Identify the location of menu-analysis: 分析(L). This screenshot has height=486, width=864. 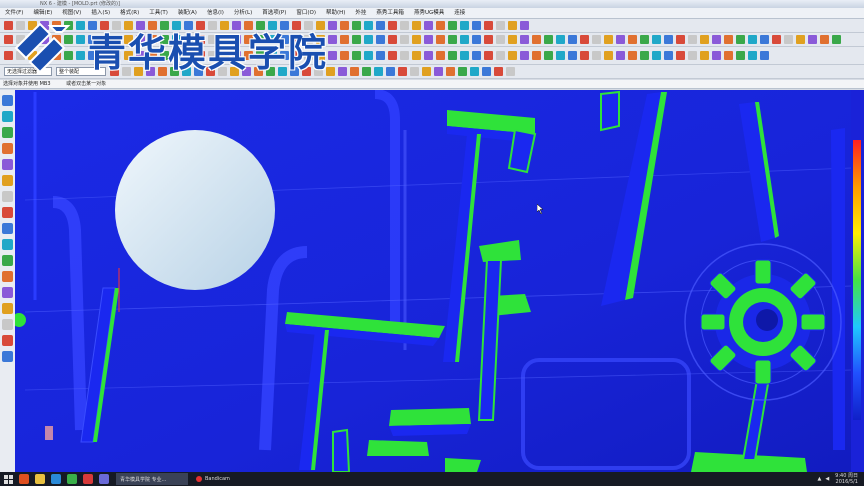
(243, 13).